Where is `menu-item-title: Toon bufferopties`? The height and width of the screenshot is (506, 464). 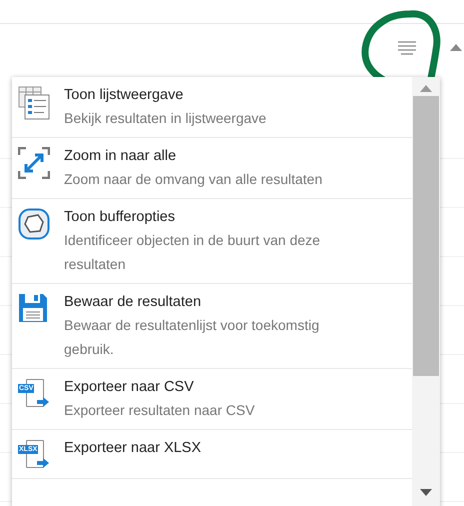 menu-item-title: Toon bufferopties is located at coordinates (120, 217).